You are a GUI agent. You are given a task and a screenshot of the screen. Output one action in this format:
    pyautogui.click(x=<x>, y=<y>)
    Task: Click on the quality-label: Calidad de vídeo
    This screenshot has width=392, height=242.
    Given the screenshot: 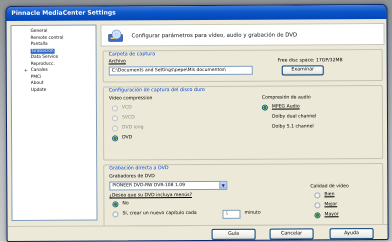 What is the action you would take?
    pyautogui.click(x=329, y=187)
    